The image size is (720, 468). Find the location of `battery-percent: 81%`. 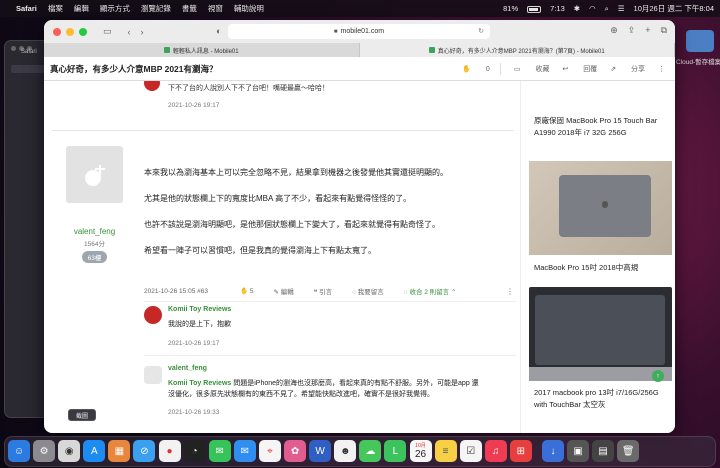

battery-percent: 81% is located at coordinates (510, 8).